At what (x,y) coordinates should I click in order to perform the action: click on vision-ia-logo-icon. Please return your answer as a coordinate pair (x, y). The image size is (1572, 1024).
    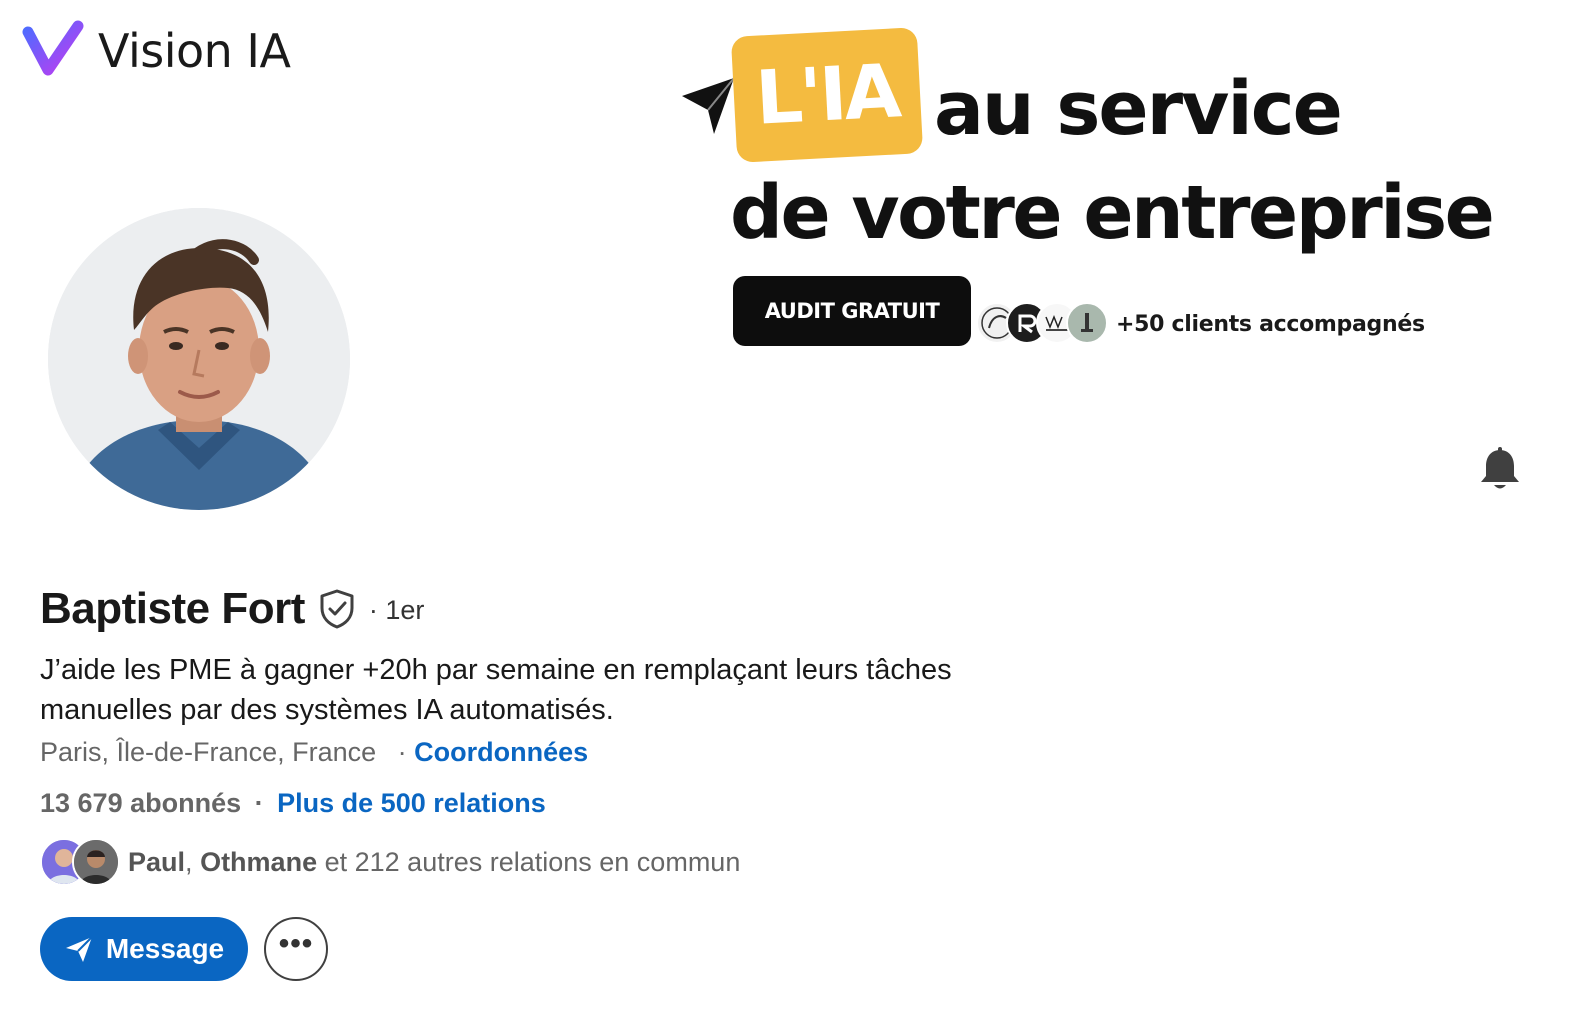
    Looking at the image, I should click on (53, 48).